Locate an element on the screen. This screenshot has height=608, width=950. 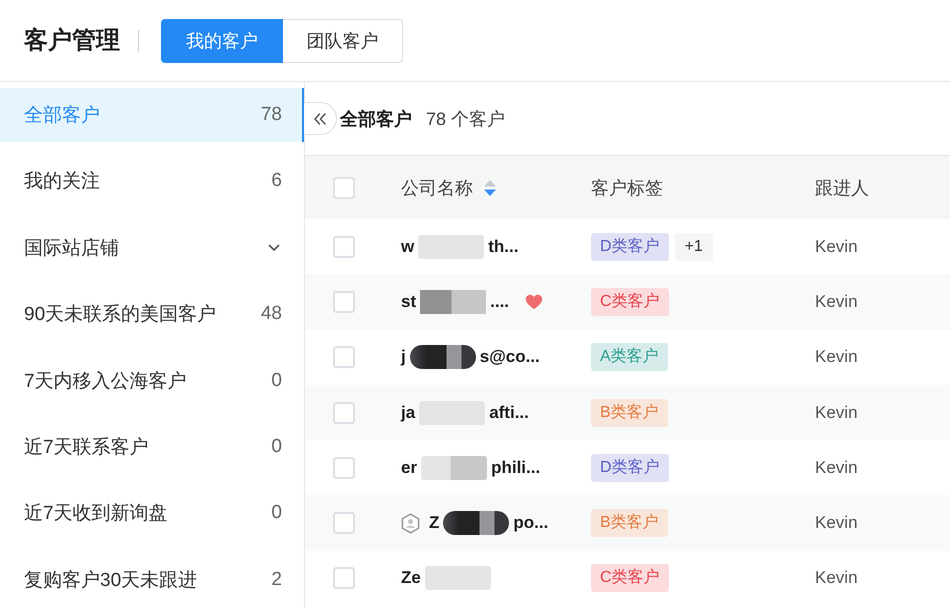
company-name-text: Z is located at coordinates (434, 523).